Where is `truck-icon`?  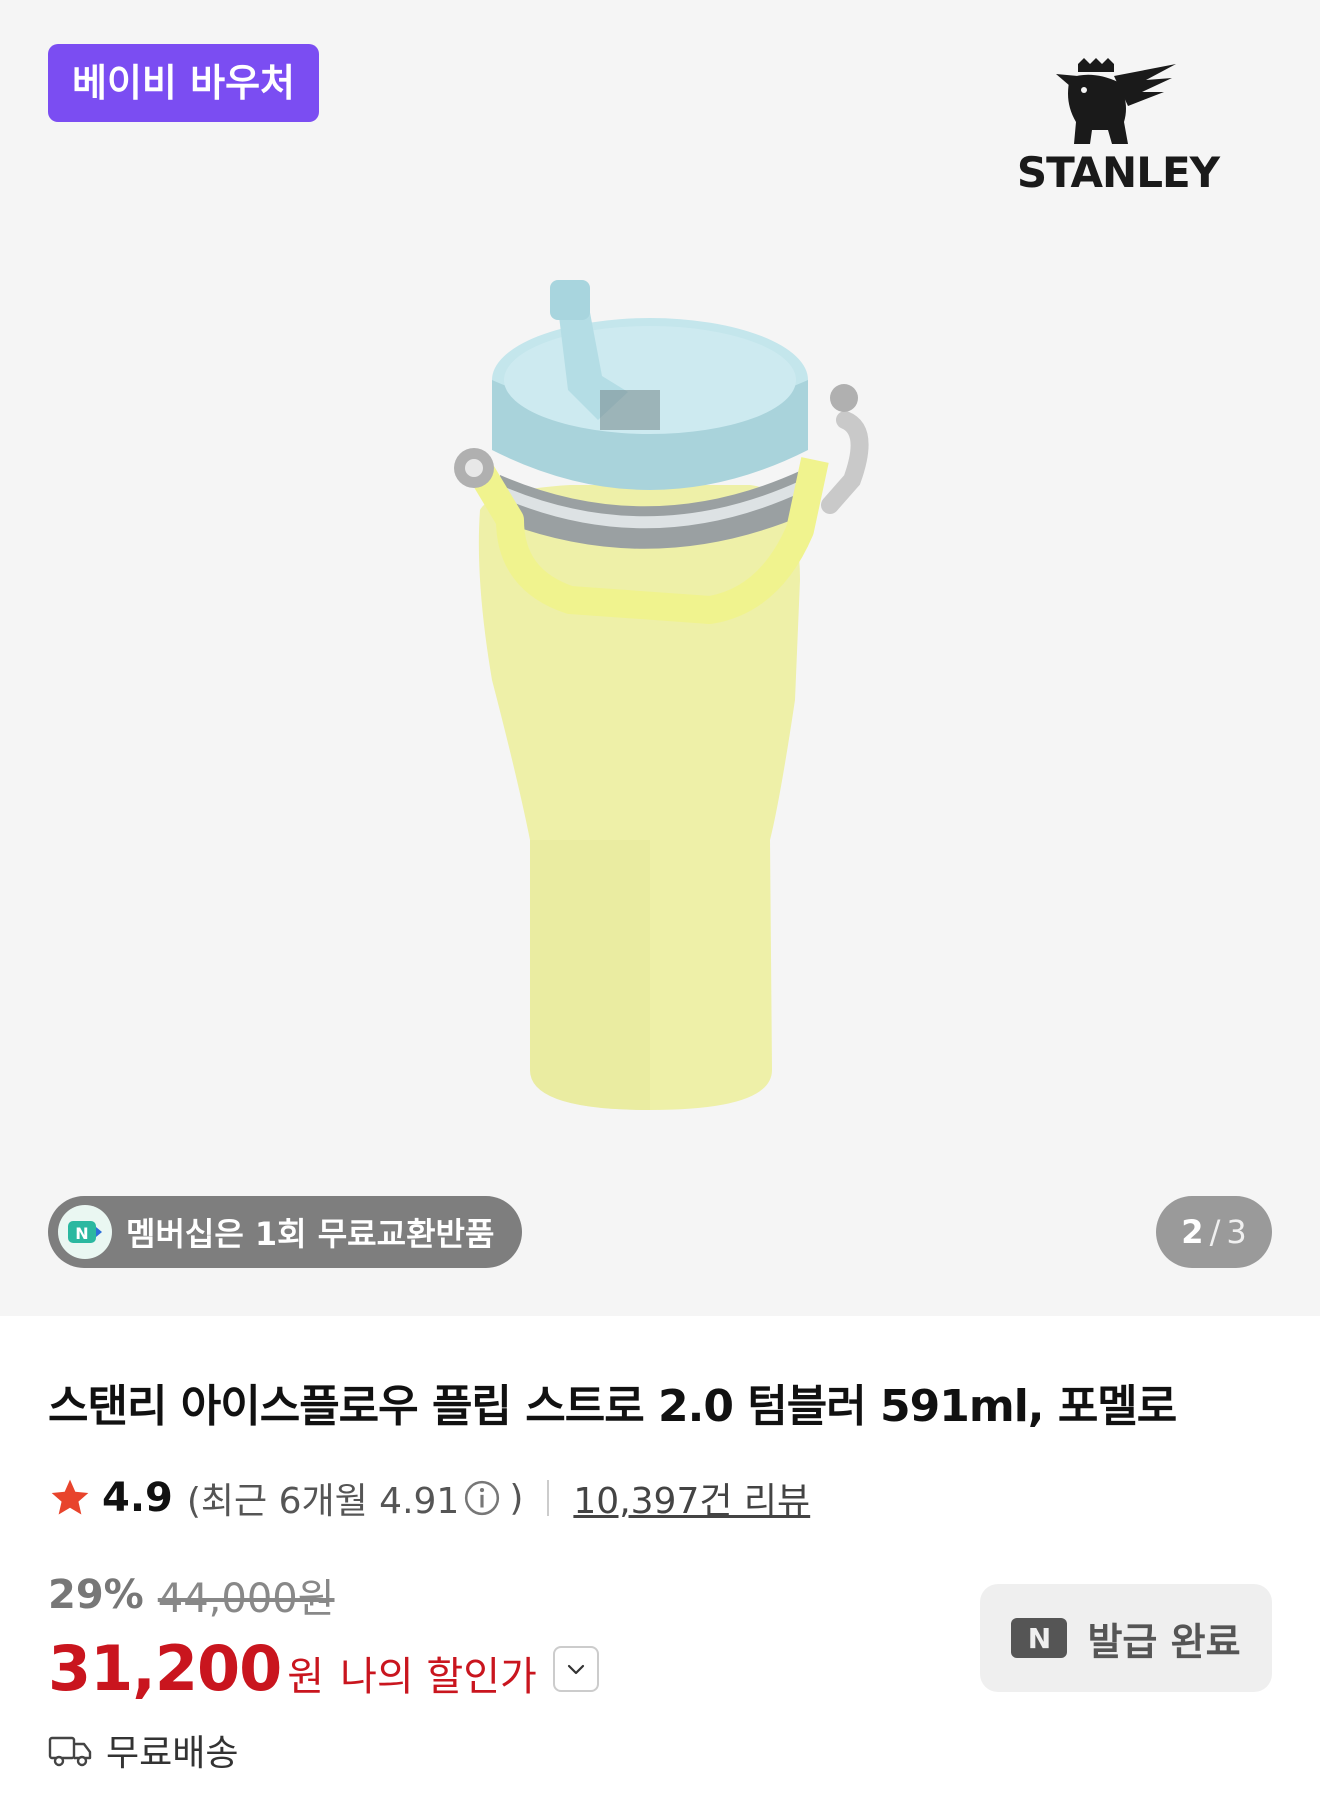
truck-icon is located at coordinates (70, 1751).